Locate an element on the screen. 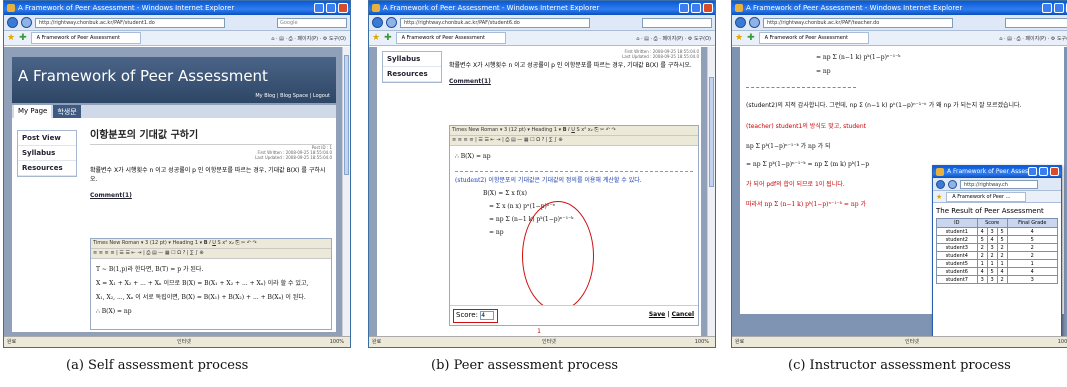  table-row: student7 3 3 2 3 is located at coordinates (997, 279).